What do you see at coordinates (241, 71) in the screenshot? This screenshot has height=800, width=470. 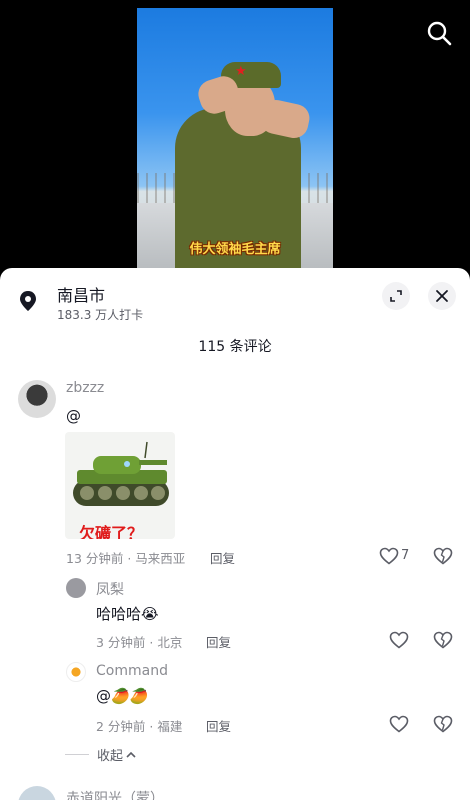 I see `star-icon: ★` at bounding box center [241, 71].